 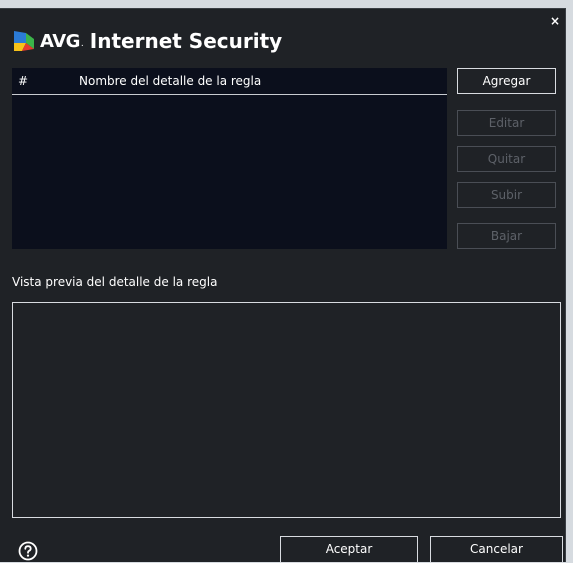 I want to click on rules-table-header: # Nombre del detalle de la regla, so click(x=229, y=81).